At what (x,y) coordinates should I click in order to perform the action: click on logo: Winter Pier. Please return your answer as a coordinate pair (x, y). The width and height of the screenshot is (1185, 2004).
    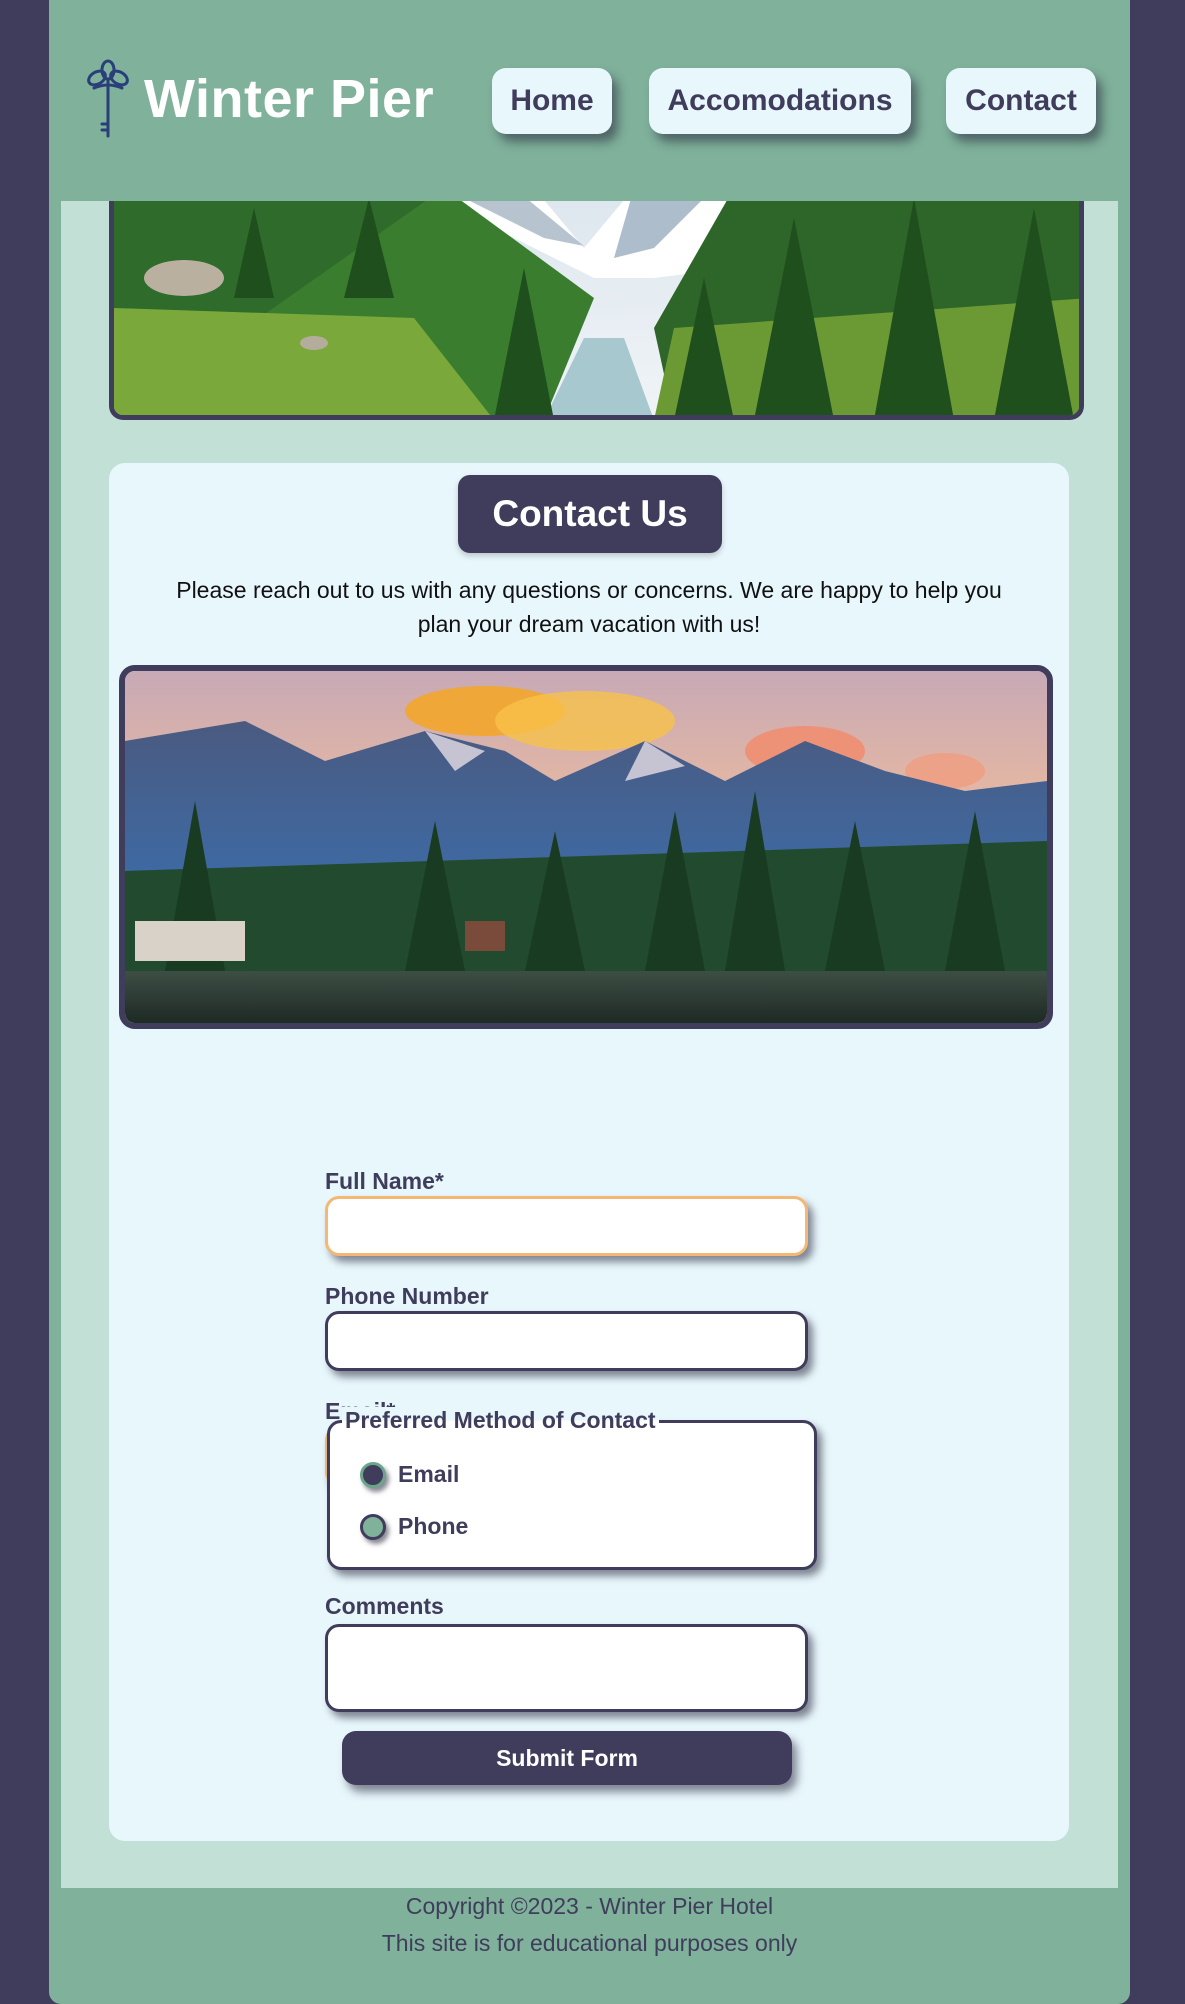
    Looking at the image, I should click on (259, 99).